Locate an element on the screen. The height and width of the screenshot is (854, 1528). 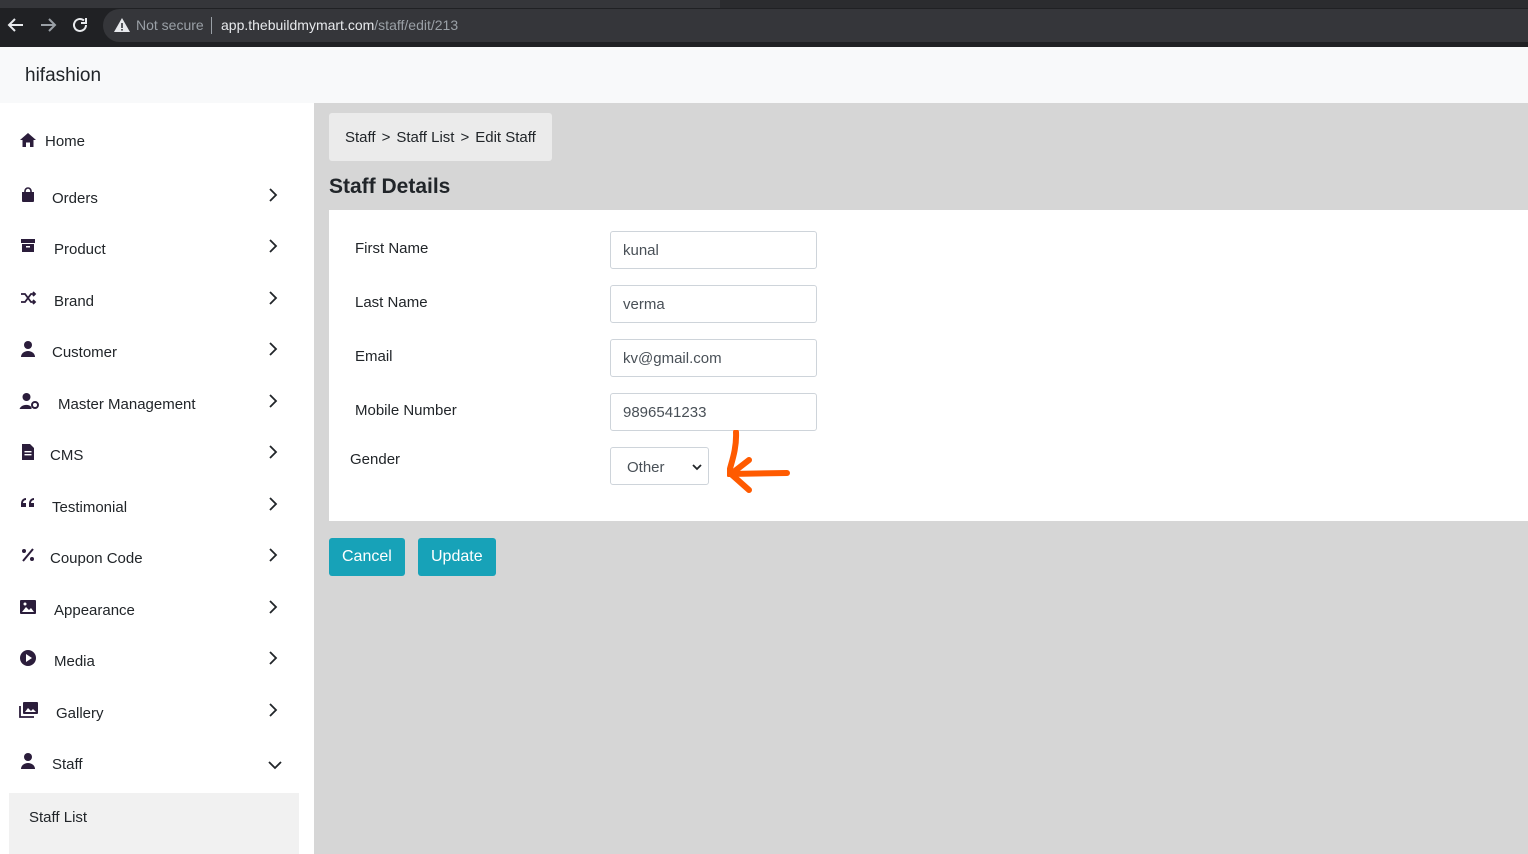
sidebar-item-label: CMS is located at coordinates (67, 455).